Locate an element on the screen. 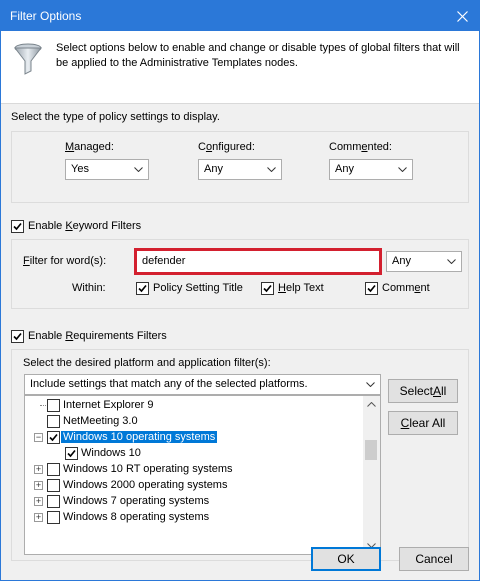  ok-button: OK is located at coordinates (346, 559).